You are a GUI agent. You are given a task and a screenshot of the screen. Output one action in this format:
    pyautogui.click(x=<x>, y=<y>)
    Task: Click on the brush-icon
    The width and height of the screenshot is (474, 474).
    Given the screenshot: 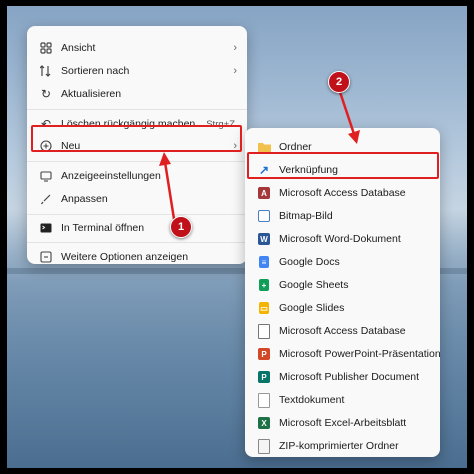 What is the action you would take?
    pyautogui.click(x=46, y=199)
    